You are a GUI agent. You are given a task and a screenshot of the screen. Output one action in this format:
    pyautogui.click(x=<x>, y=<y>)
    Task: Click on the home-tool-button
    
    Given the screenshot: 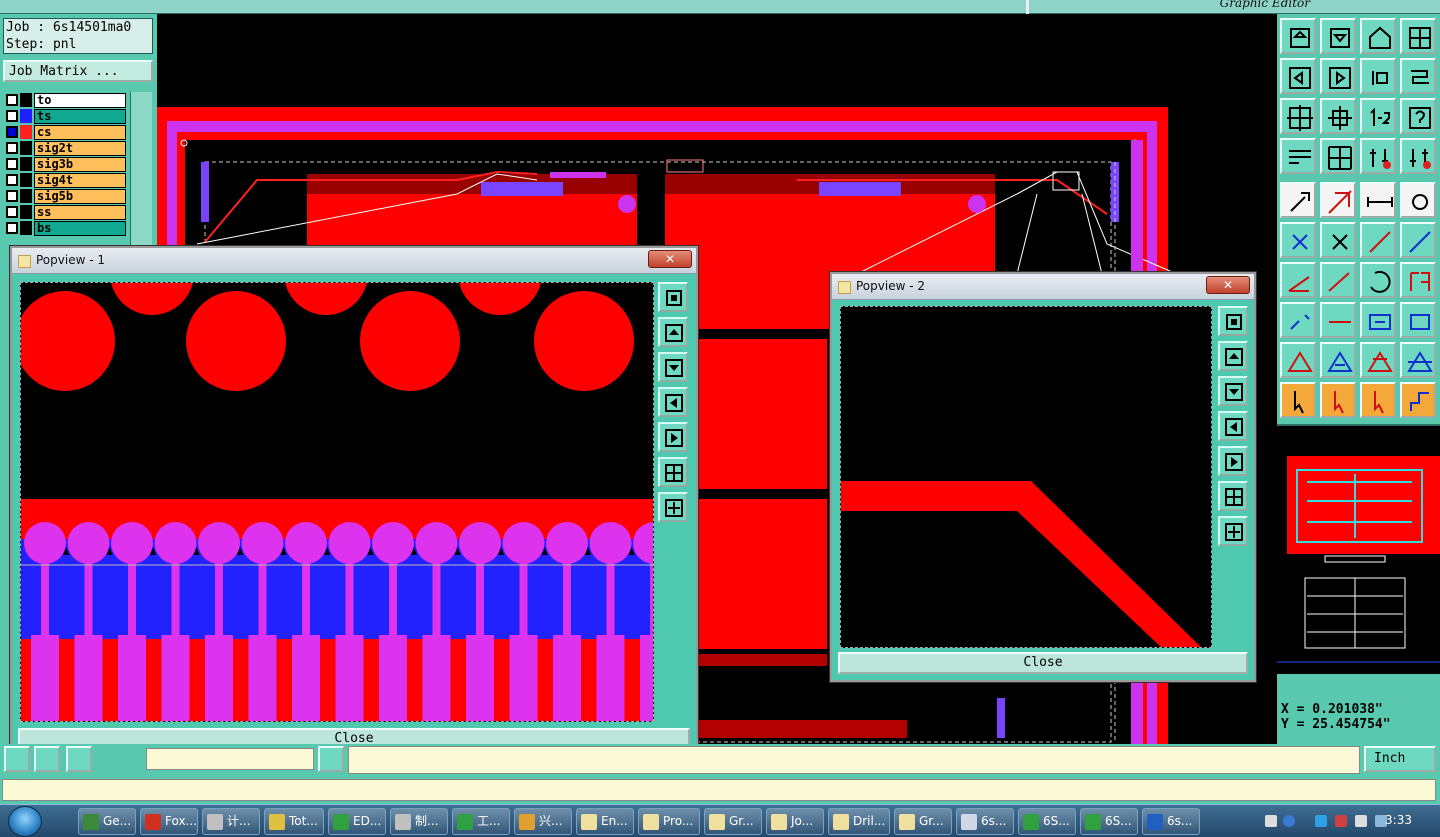 What is the action you would take?
    pyautogui.click(x=1378, y=36)
    